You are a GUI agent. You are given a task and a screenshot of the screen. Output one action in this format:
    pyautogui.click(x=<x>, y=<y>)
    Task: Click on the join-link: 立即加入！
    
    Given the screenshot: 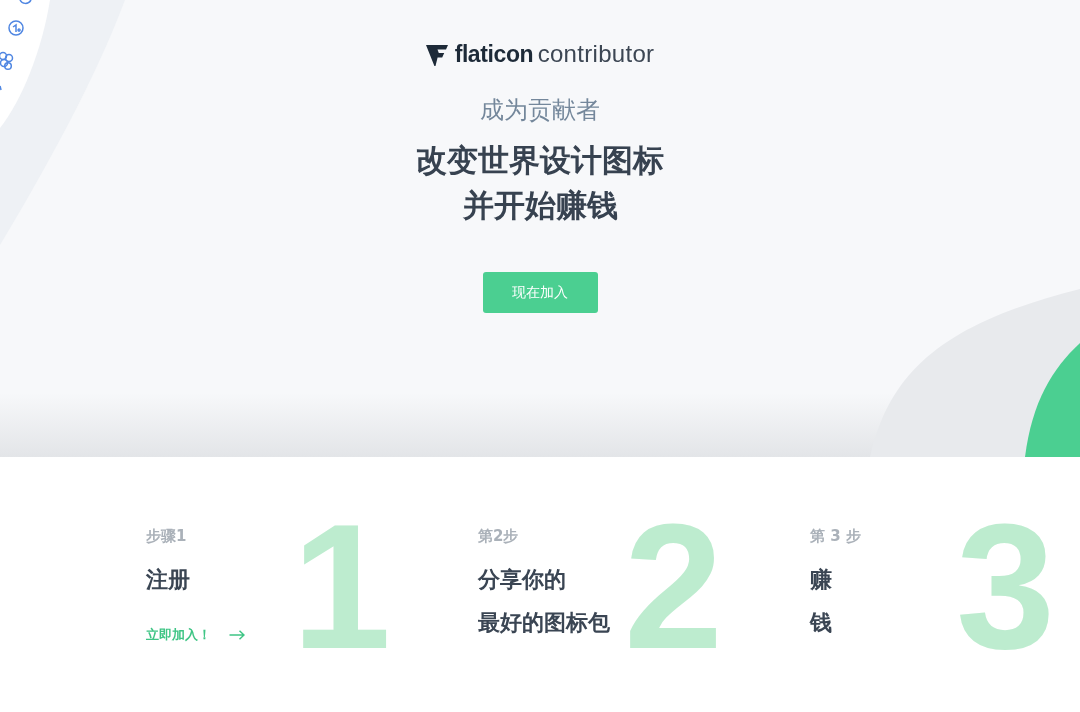 What is the action you would take?
    pyautogui.click(x=195, y=635)
    